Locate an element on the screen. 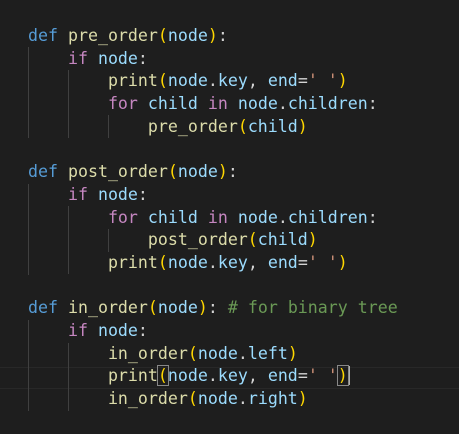 This screenshot has width=459, height=434. function-name: in_order is located at coordinates (107, 308).